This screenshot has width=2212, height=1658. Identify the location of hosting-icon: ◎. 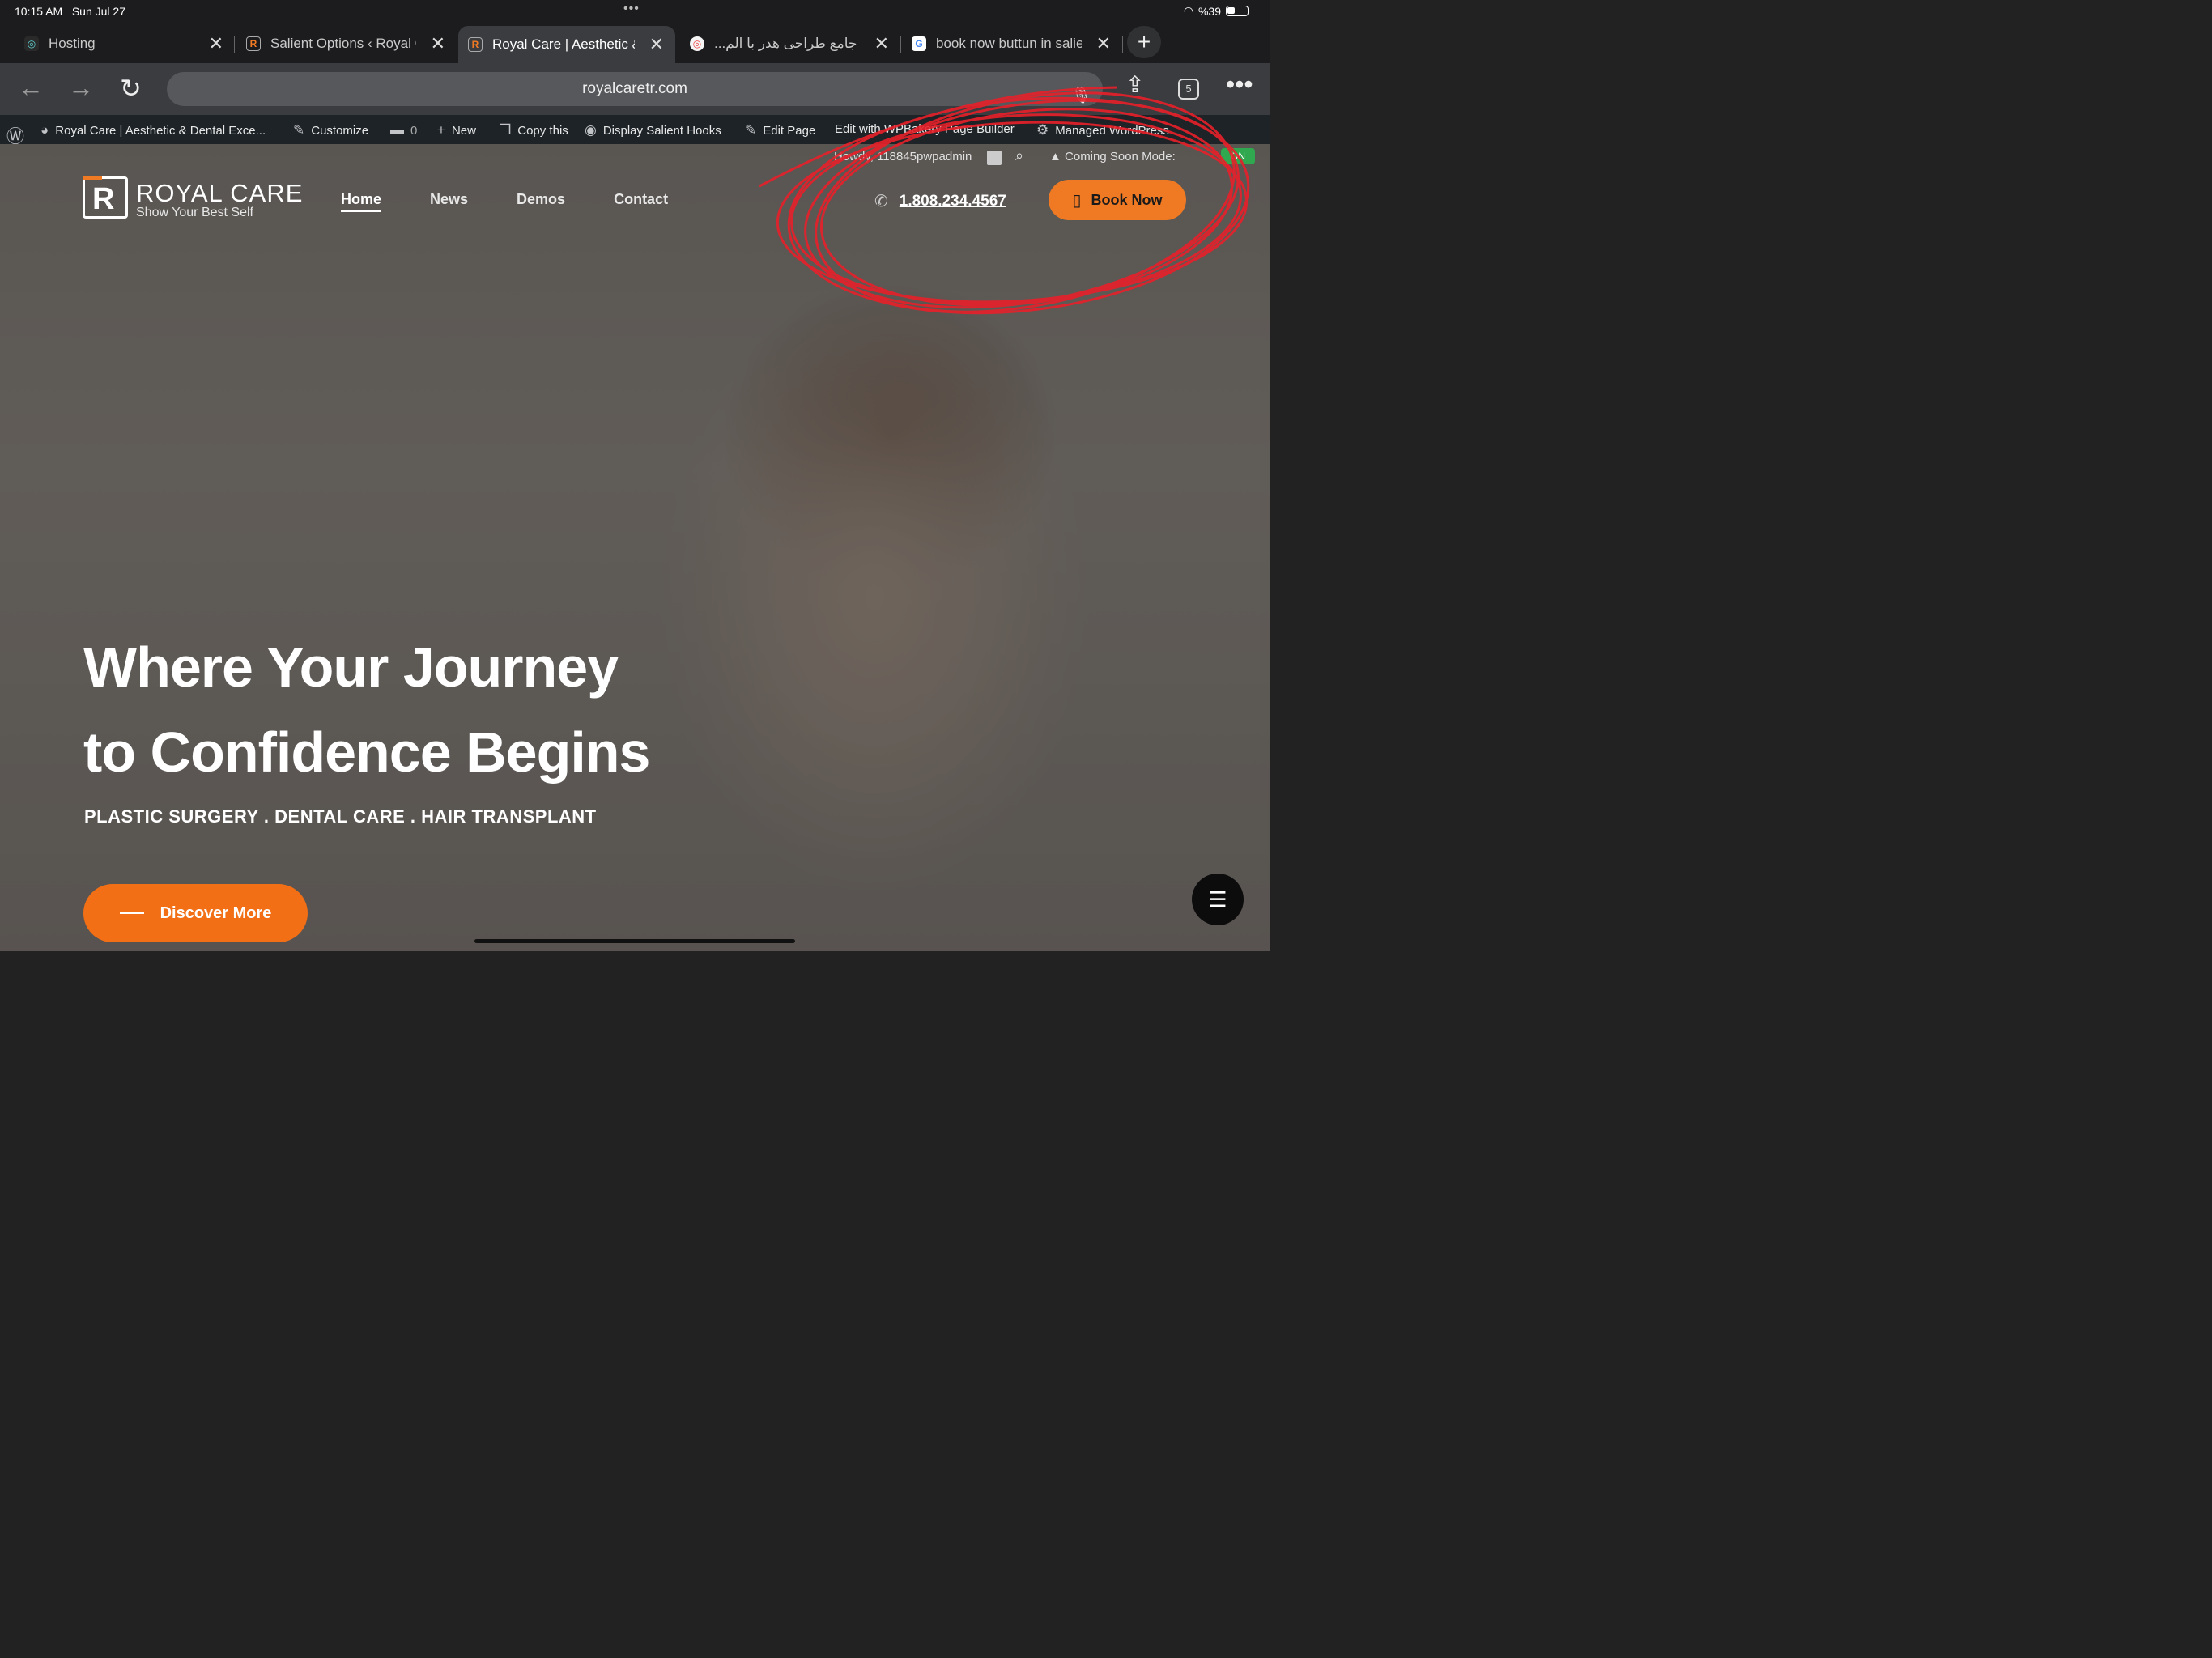
(32, 43).